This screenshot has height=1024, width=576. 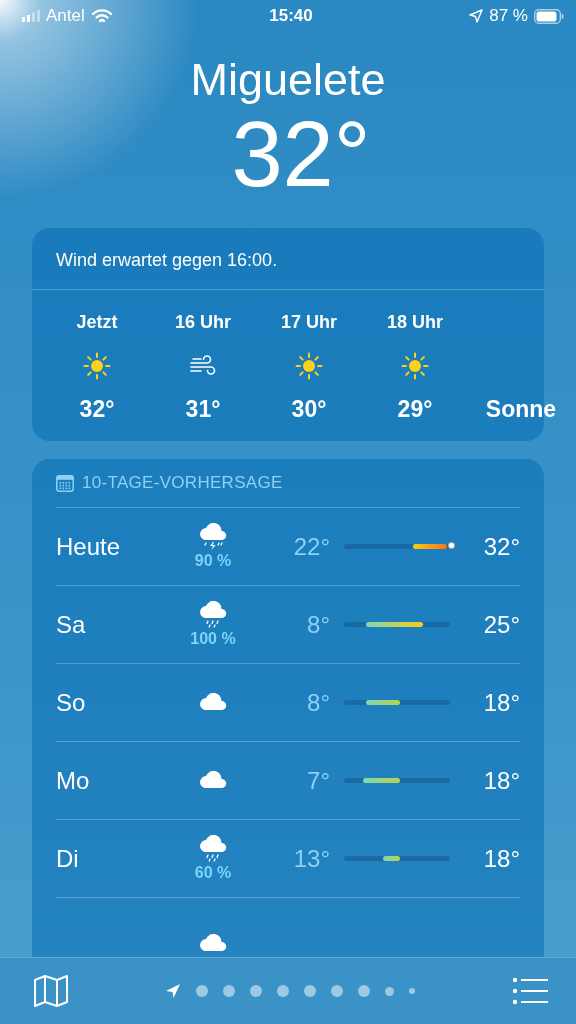 What do you see at coordinates (508, 16) in the screenshot?
I see `battery-percentage: 87 %` at bounding box center [508, 16].